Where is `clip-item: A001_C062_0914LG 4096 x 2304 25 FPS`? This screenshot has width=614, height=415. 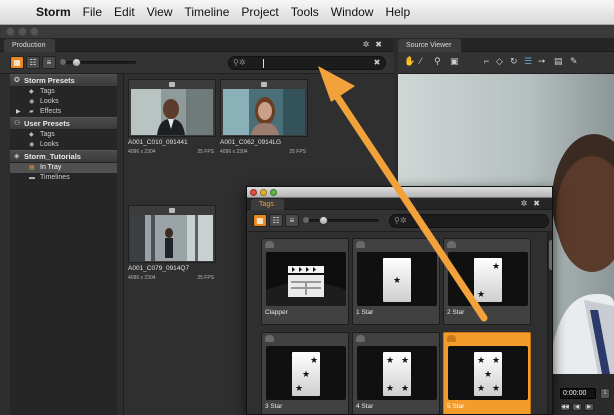
clip-item: A001_C062_0914LG 4096 x 2304 25 FPS is located at coordinates (264, 120).